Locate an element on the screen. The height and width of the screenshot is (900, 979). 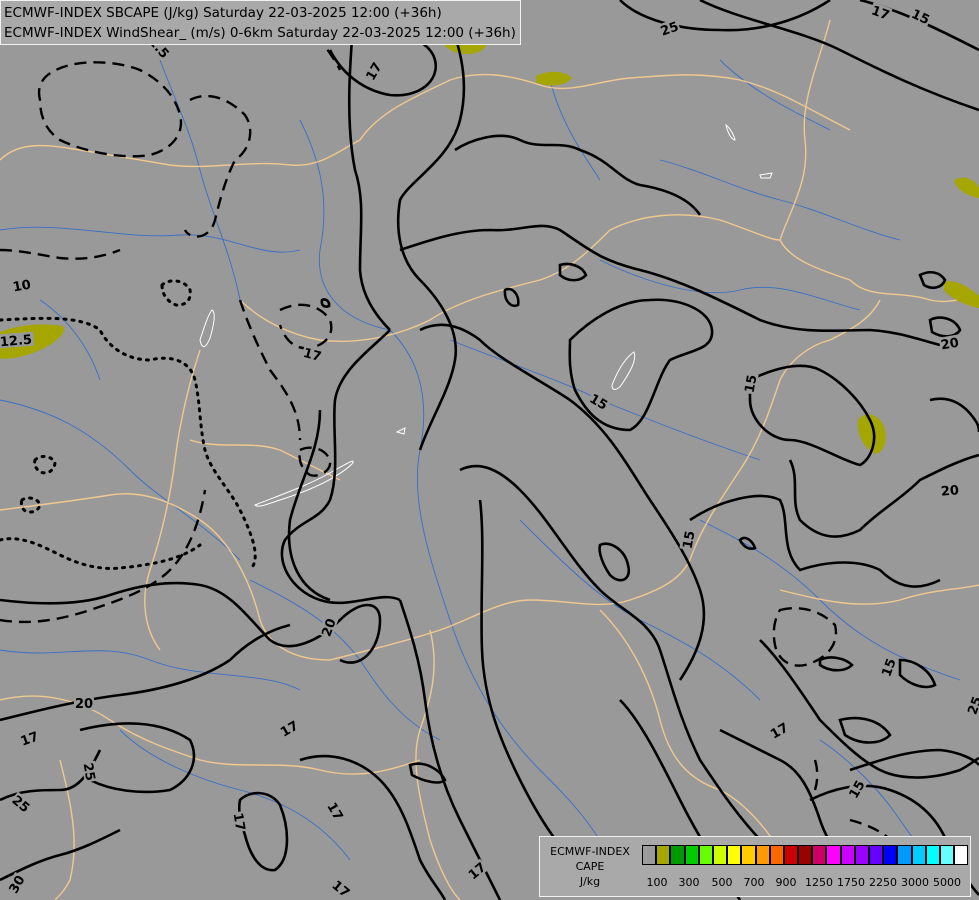
legend-tick: 2250 is located at coordinates (883, 882).